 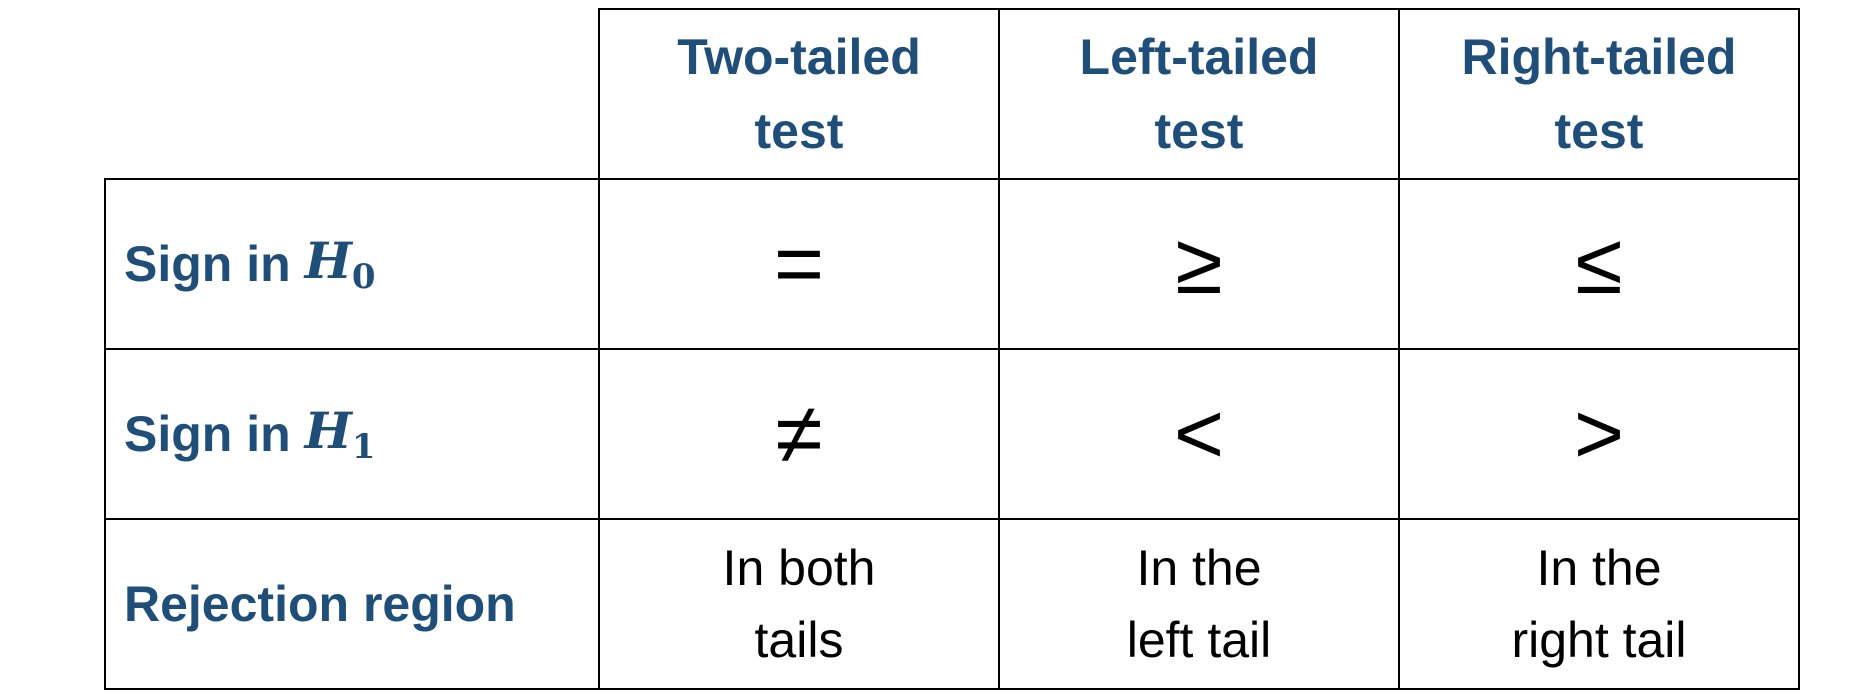 I want to click on cell-rejection-left-tailed-line2: left tail, so click(x=1199, y=640).